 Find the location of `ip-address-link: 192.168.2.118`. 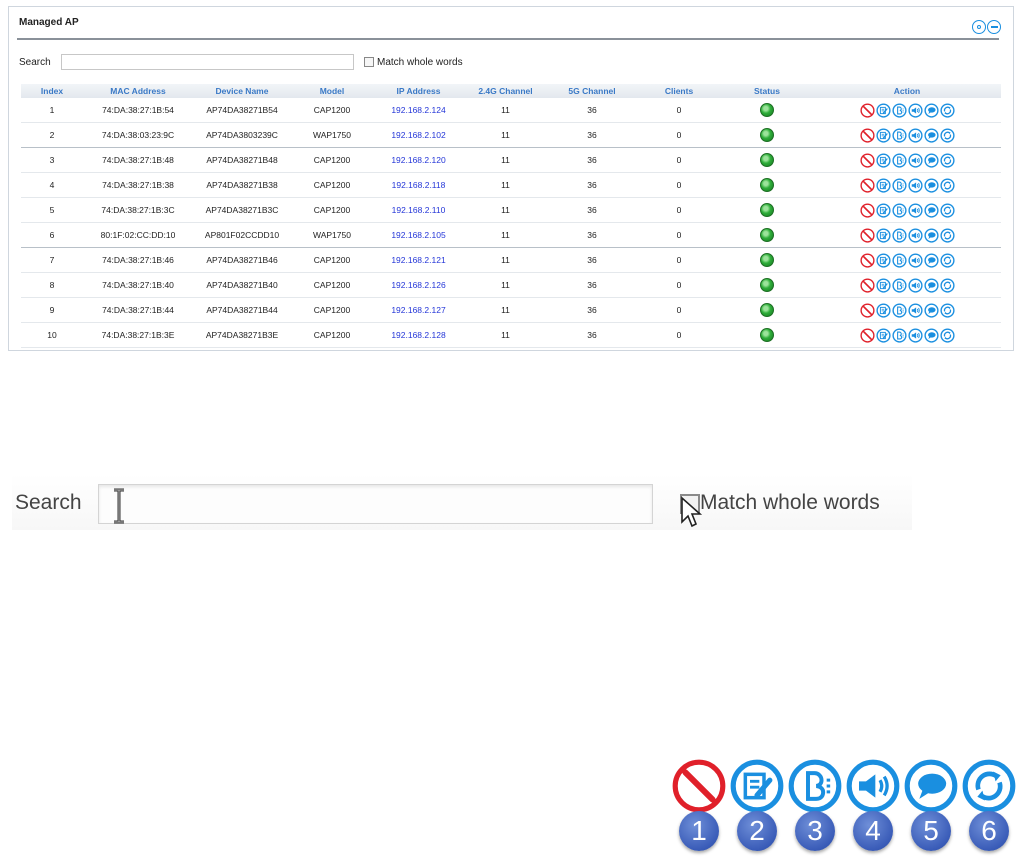

ip-address-link: 192.168.2.118 is located at coordinates (418, 185).